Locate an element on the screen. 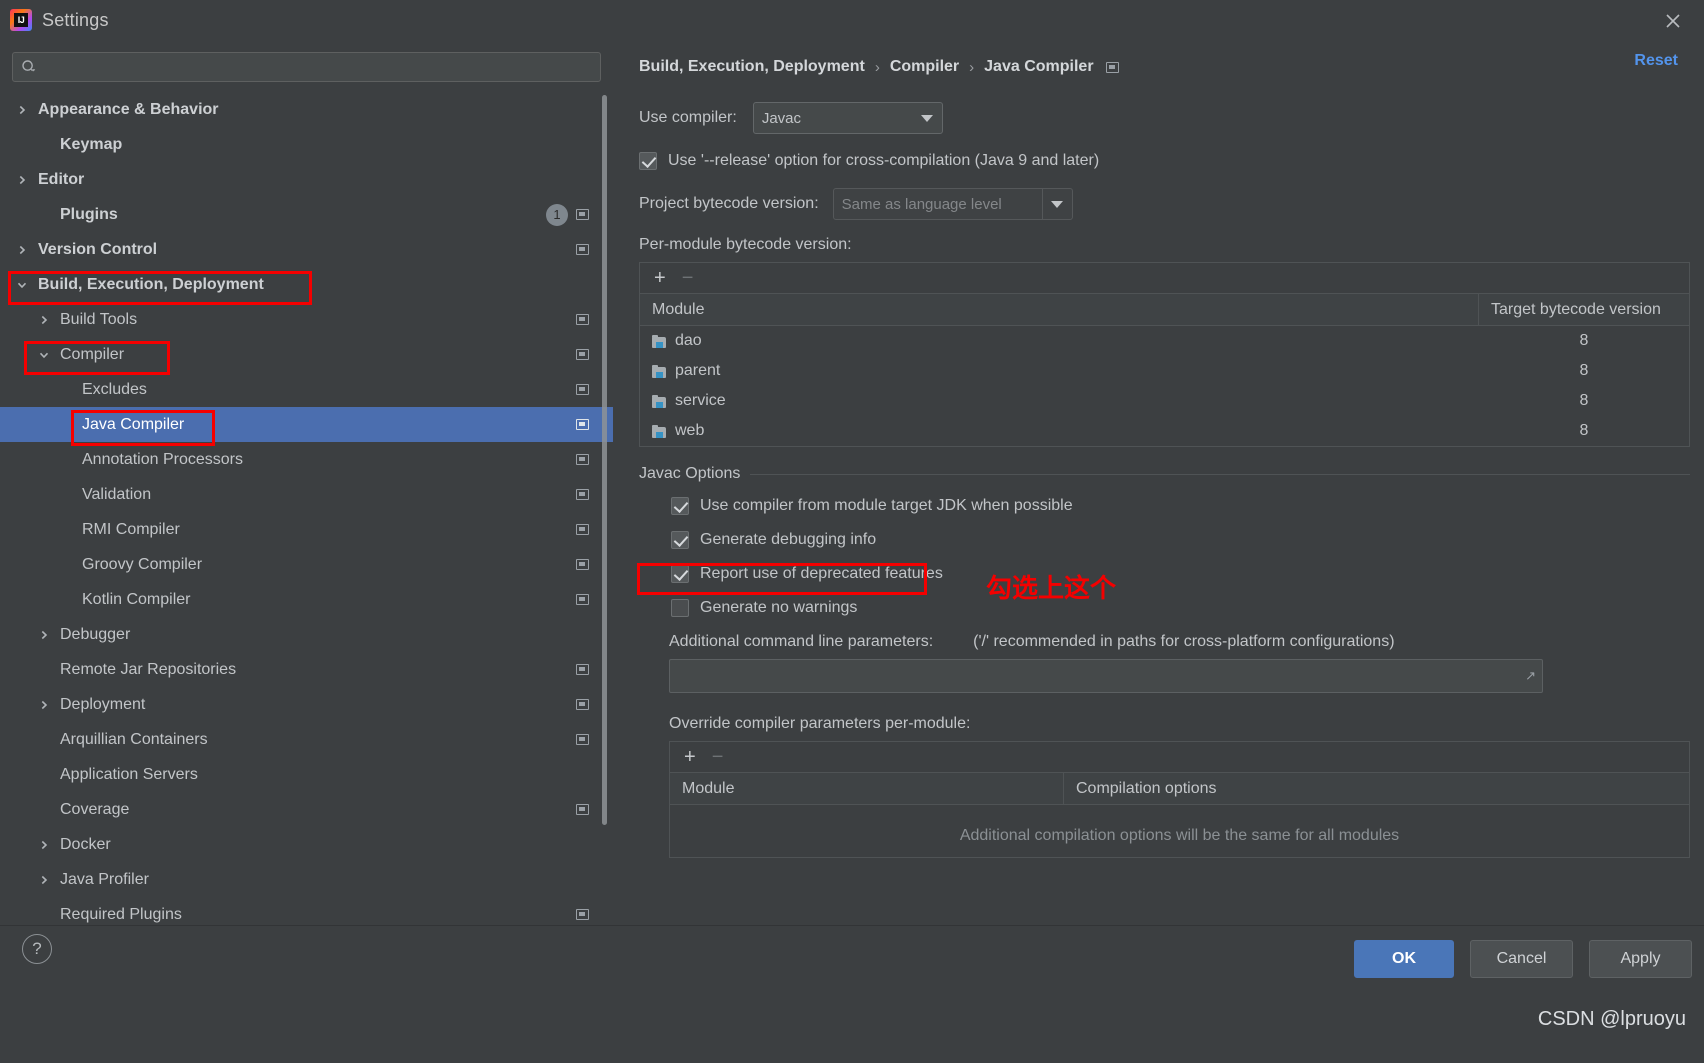 The height and width of the screenshot is (1063, 1704). sidebar-item-validation: Validation is located at coordinates (306, 494).